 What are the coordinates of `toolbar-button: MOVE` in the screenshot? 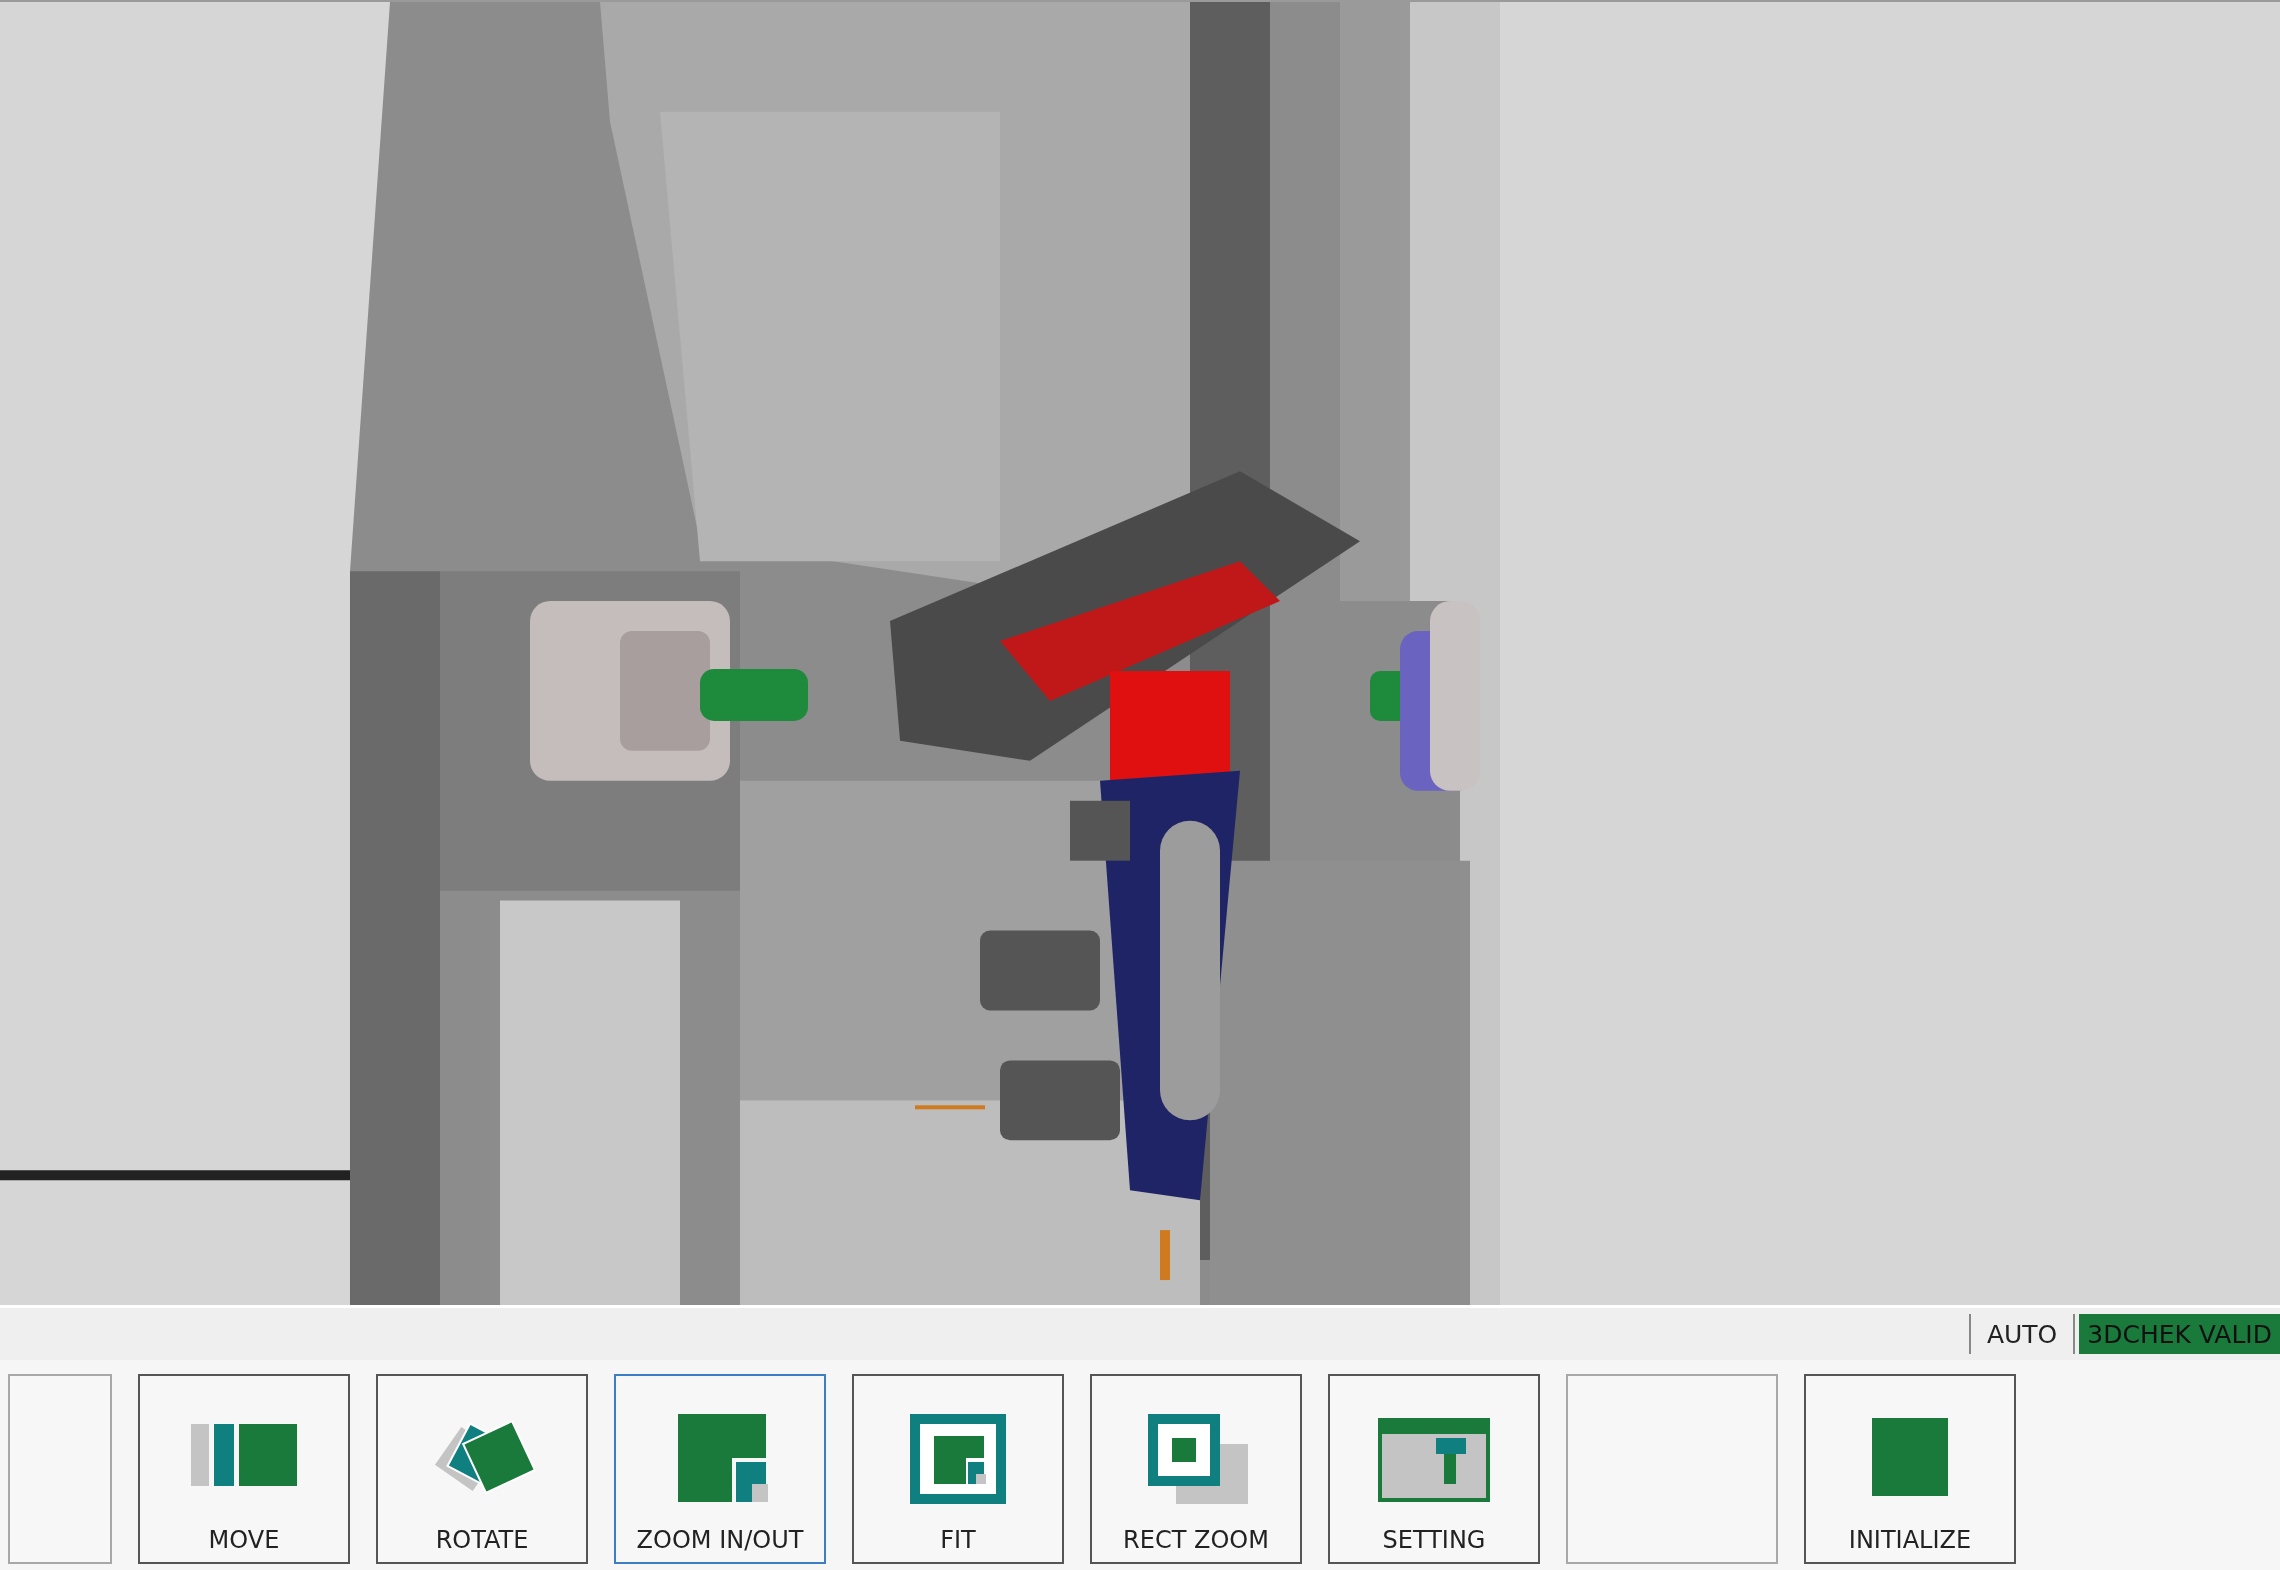 It's located at (244, 1469).